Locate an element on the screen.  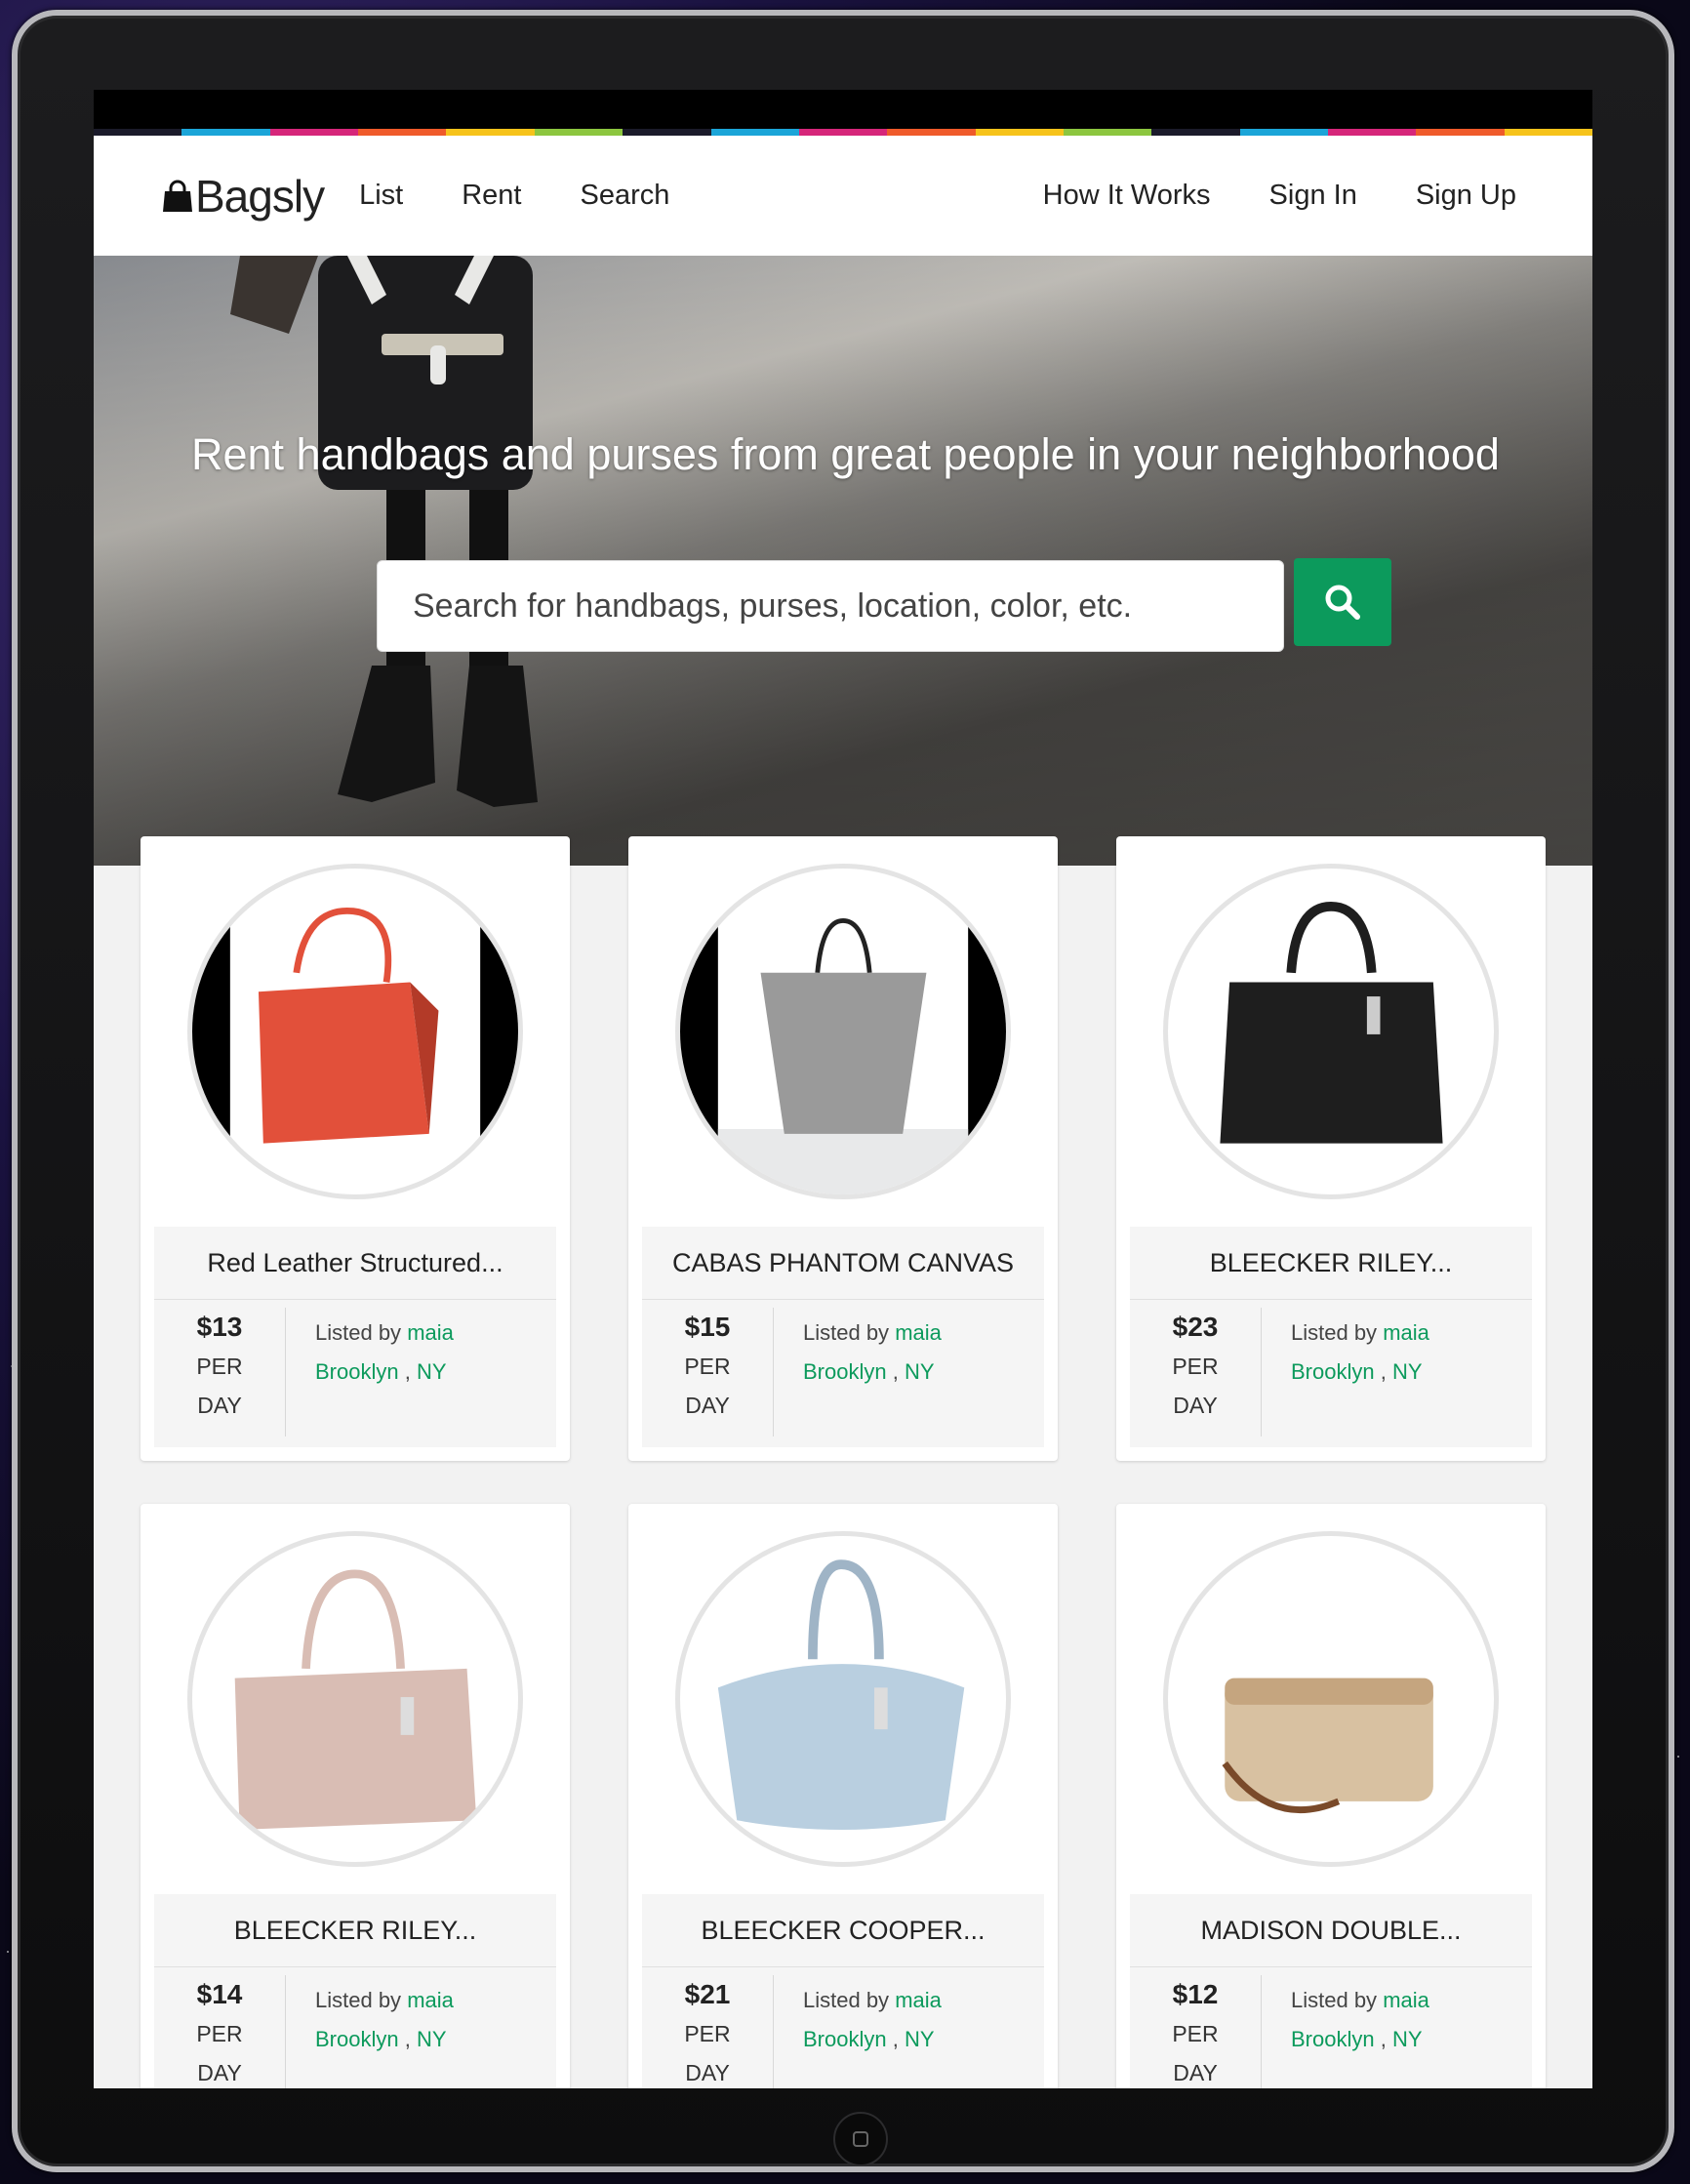
price-amount: $13 is located at coordinates (219, 1327).